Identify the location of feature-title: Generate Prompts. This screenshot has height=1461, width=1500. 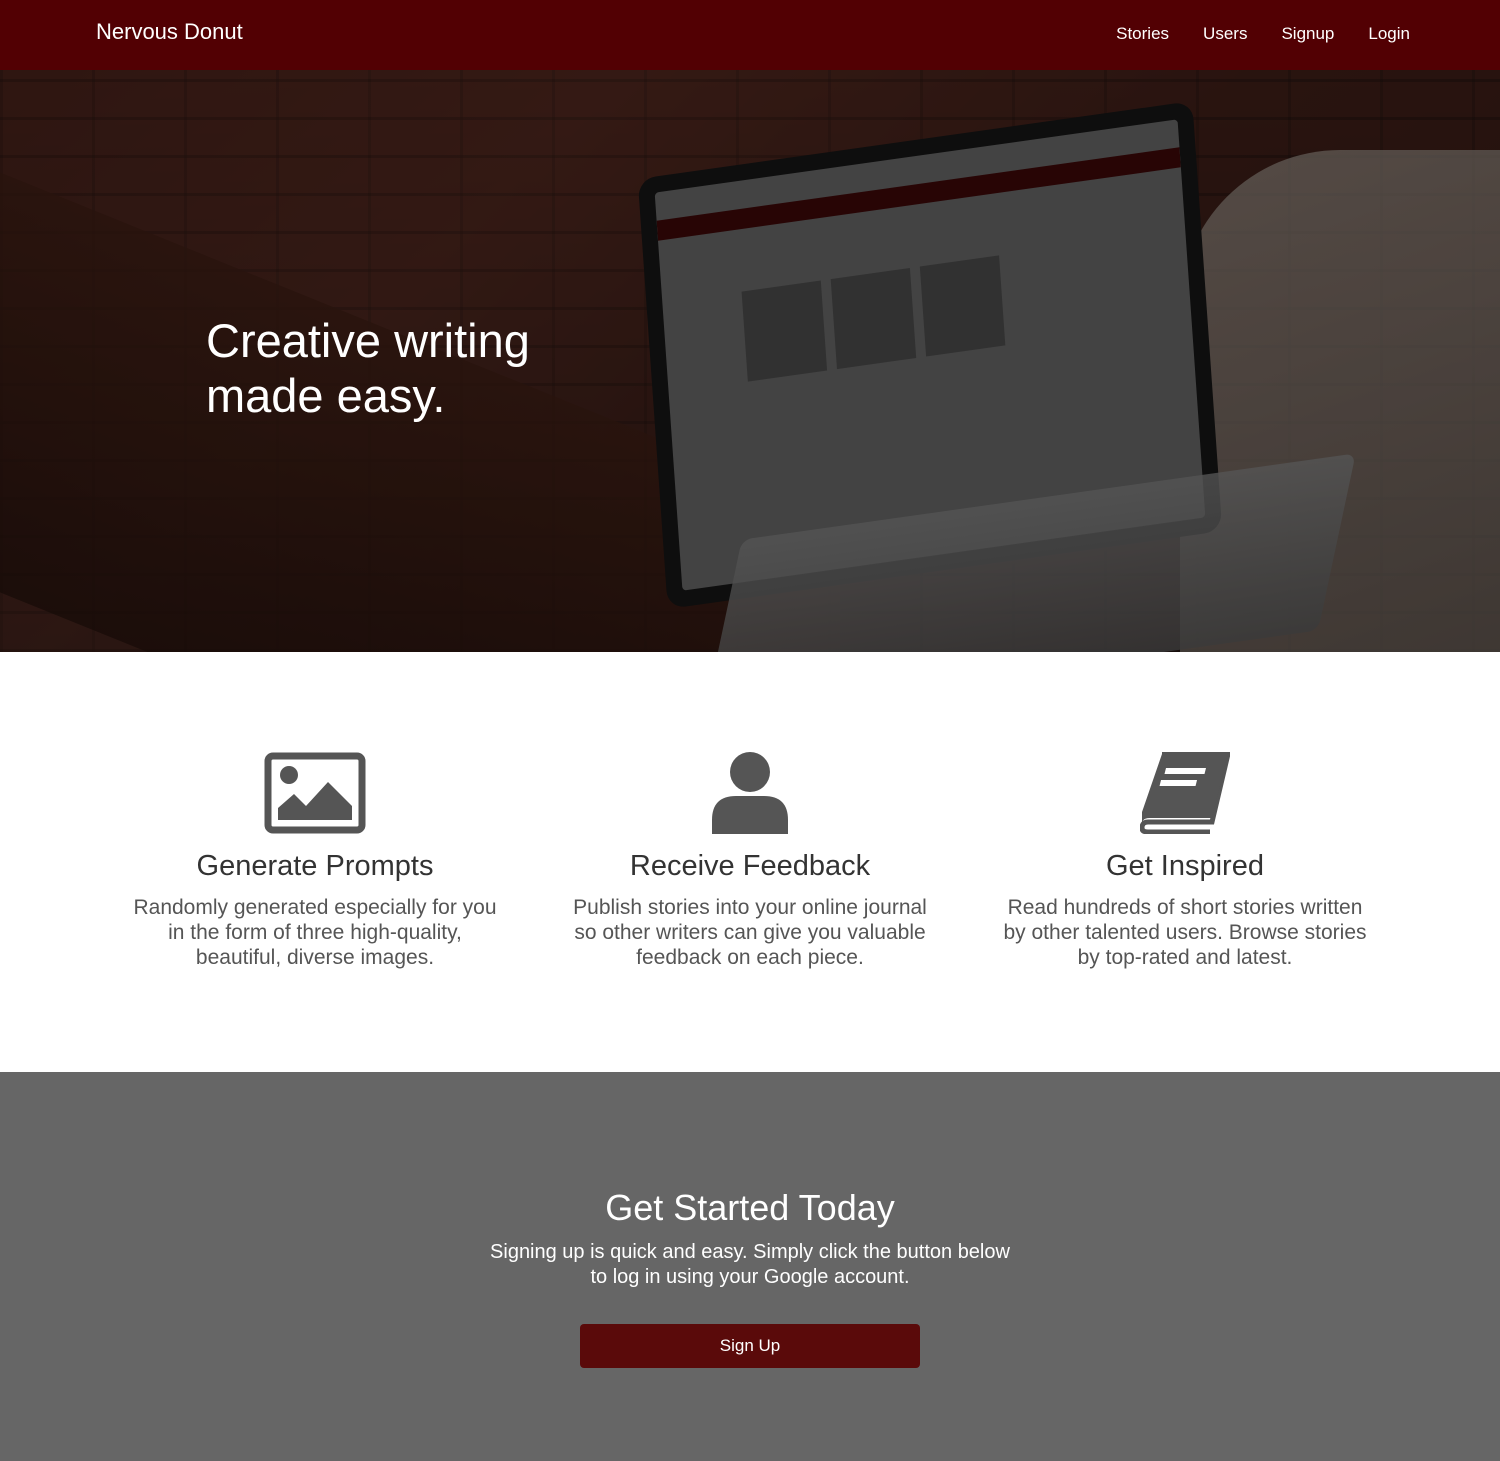
(315, 866).